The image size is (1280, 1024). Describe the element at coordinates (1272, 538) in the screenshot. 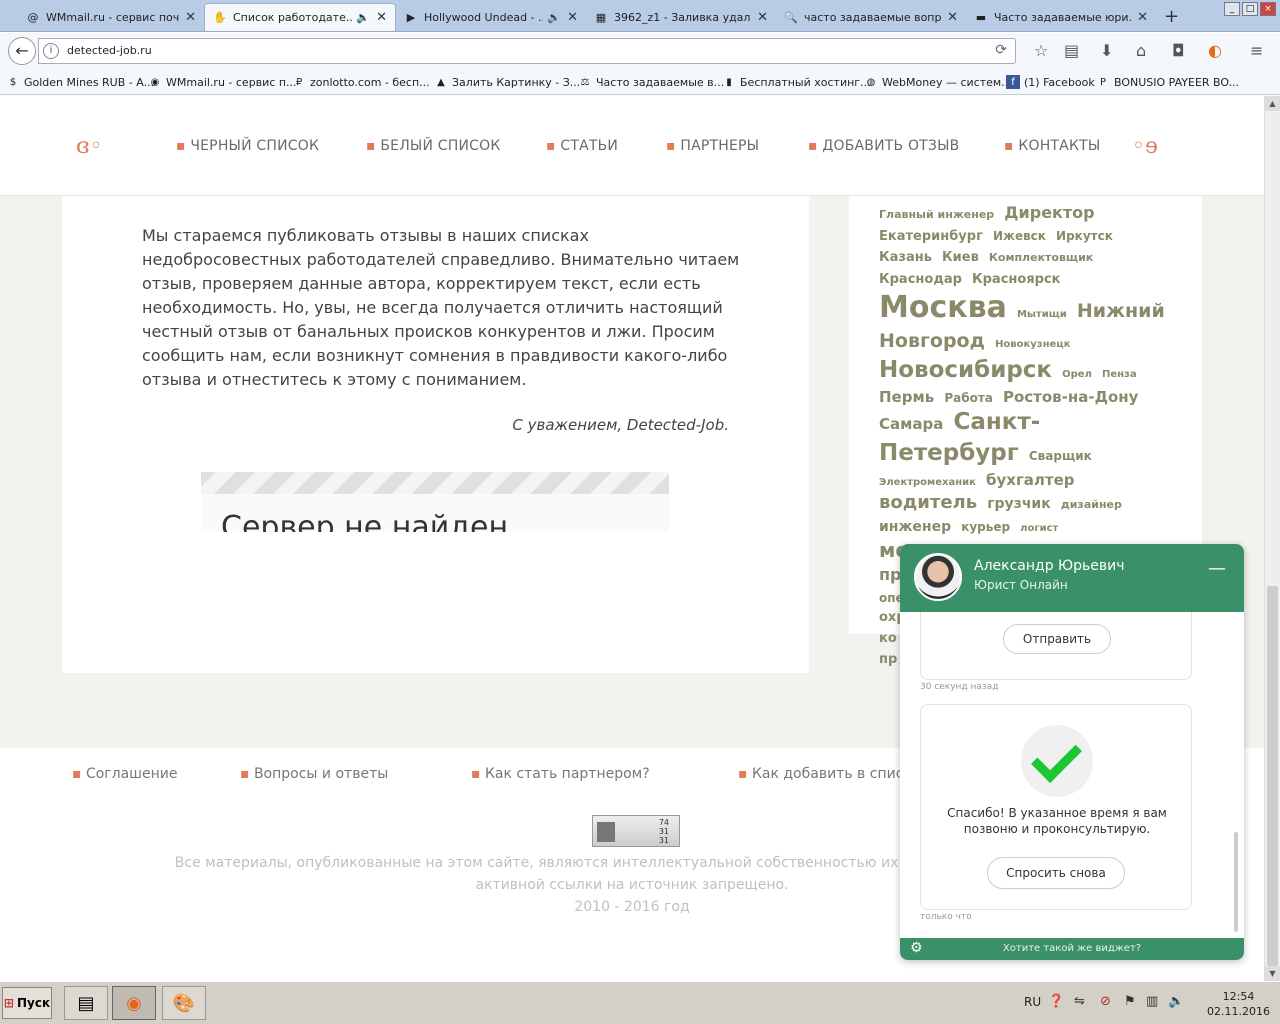

I see `page-scrollbar: ▲ ▼` at that location.